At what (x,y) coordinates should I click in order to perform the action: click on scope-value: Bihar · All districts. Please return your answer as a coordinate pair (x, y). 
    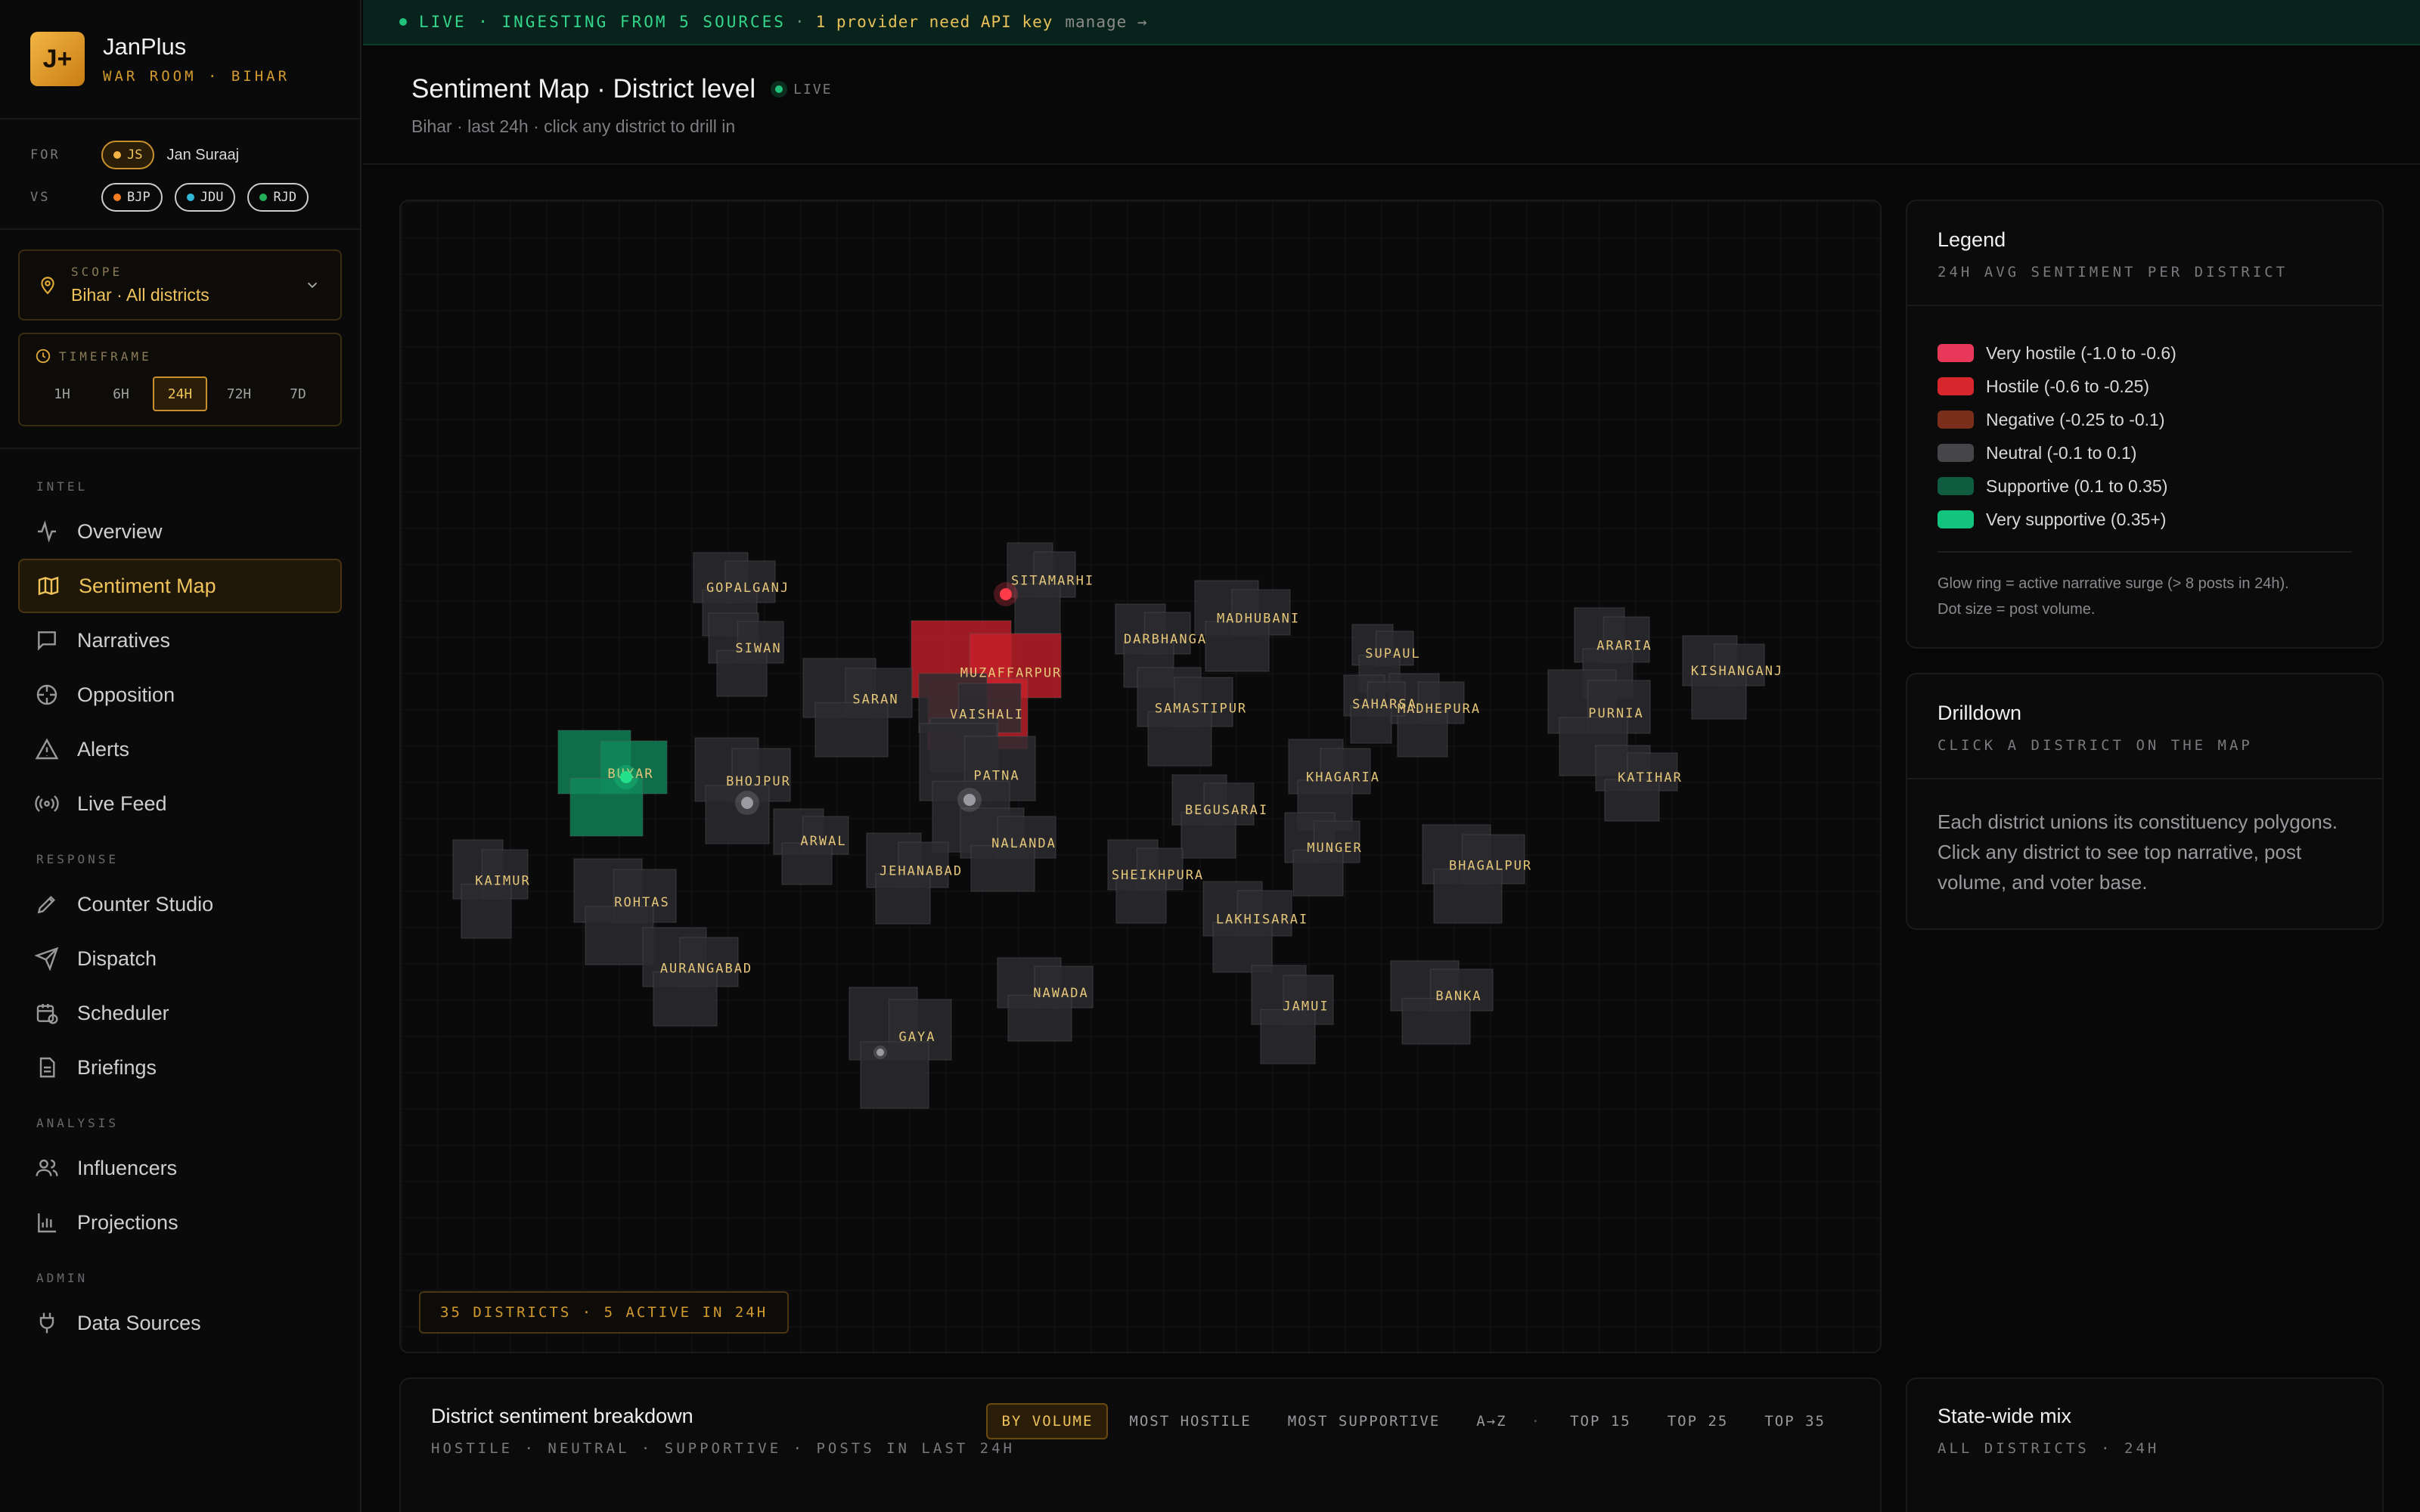
    Looking at the image, I should click on (140, 295).